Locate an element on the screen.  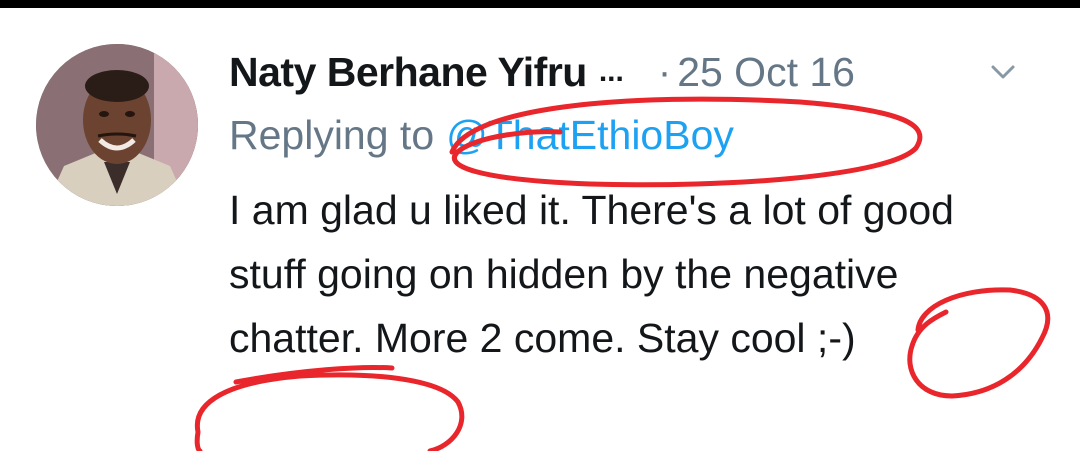
avatar-photo-icon is located at coordinates (117, 125).